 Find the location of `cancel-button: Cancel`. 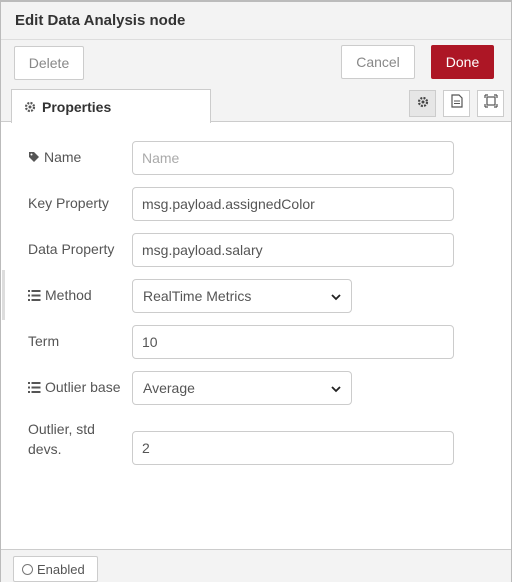

cancel-button: Cancel is located at coordinates (378, 62).